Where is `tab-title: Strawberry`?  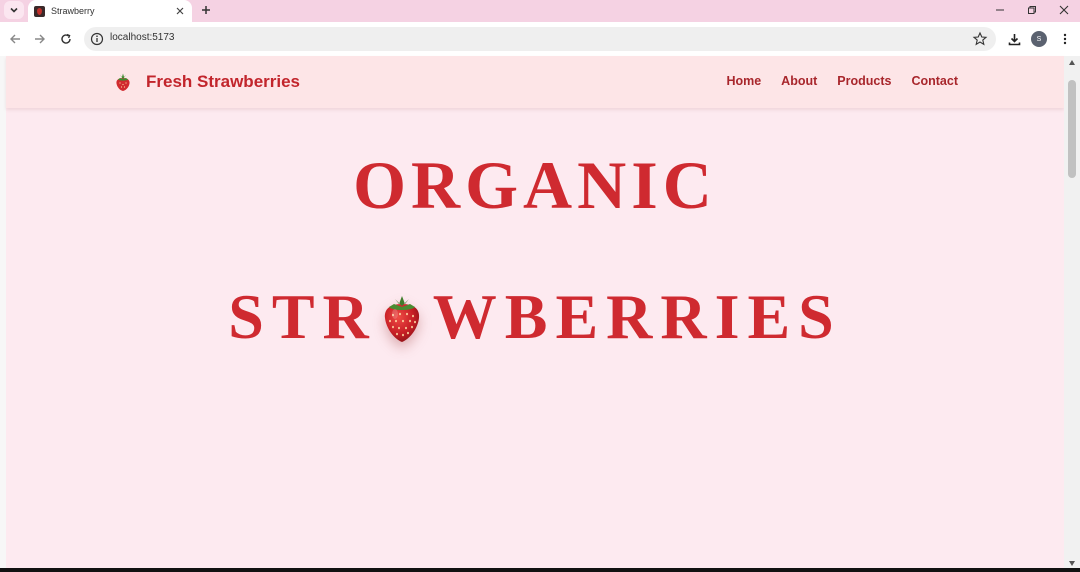
tab-title: Strawberry is located at coordinates (73, 11).